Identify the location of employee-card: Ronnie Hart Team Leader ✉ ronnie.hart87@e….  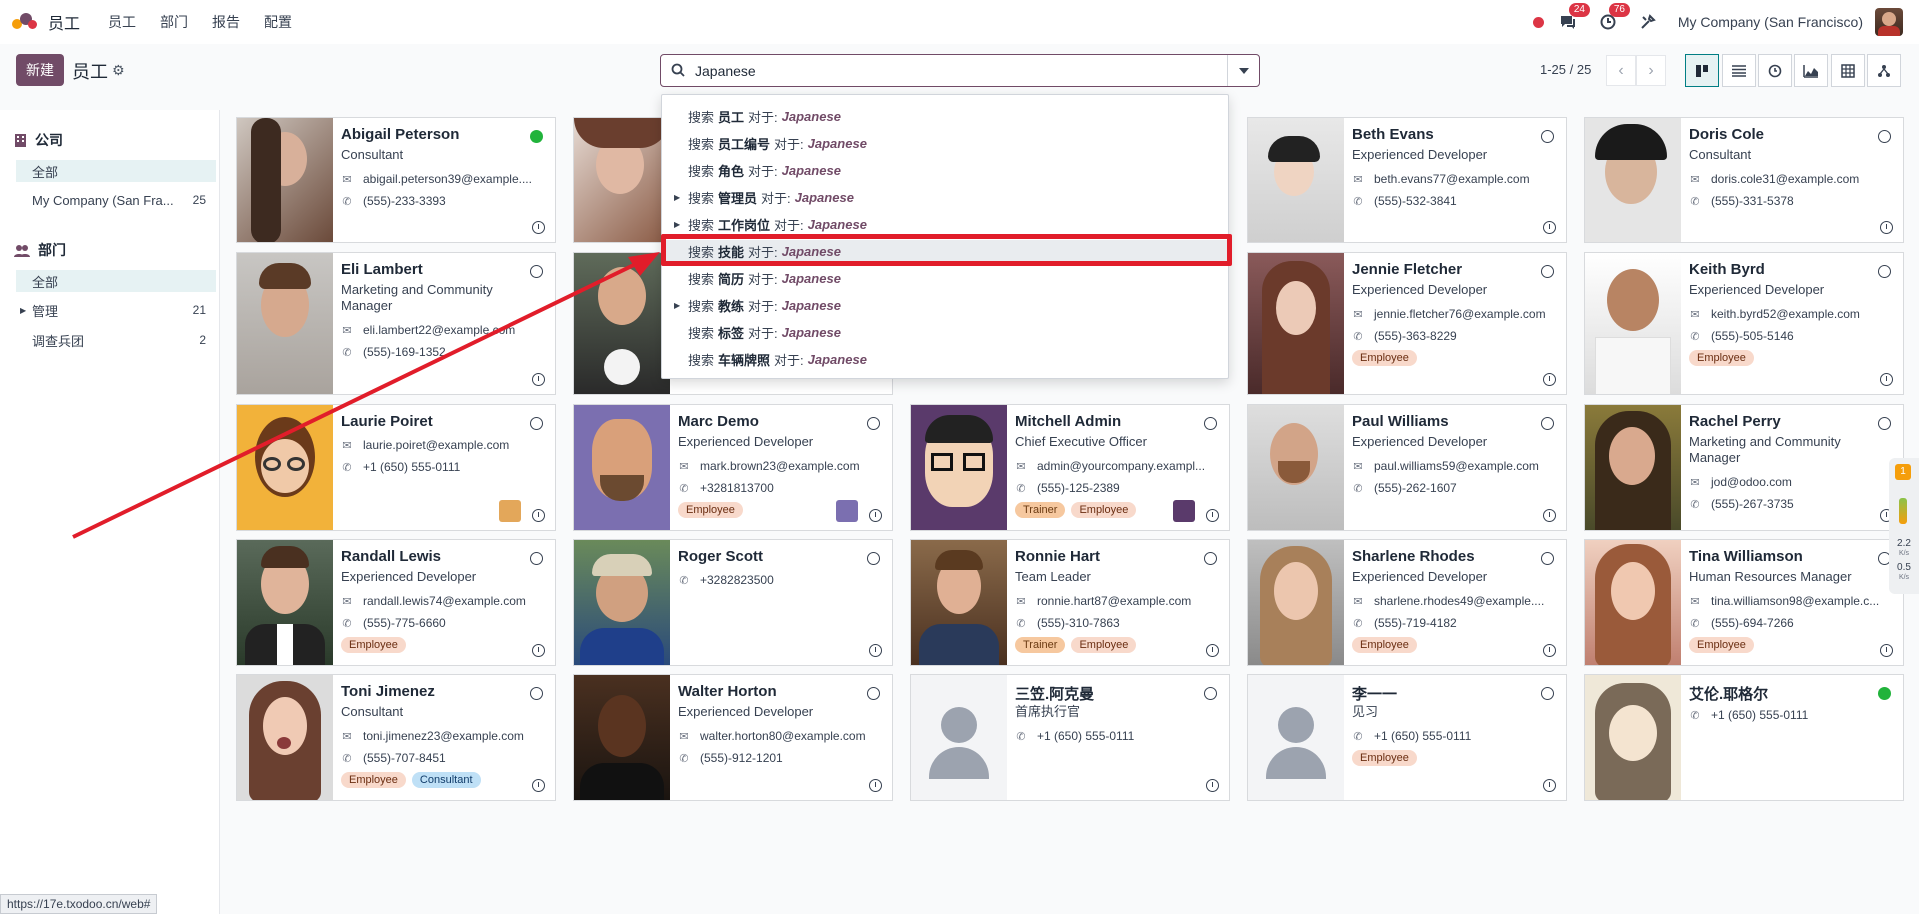
(1070, 602).